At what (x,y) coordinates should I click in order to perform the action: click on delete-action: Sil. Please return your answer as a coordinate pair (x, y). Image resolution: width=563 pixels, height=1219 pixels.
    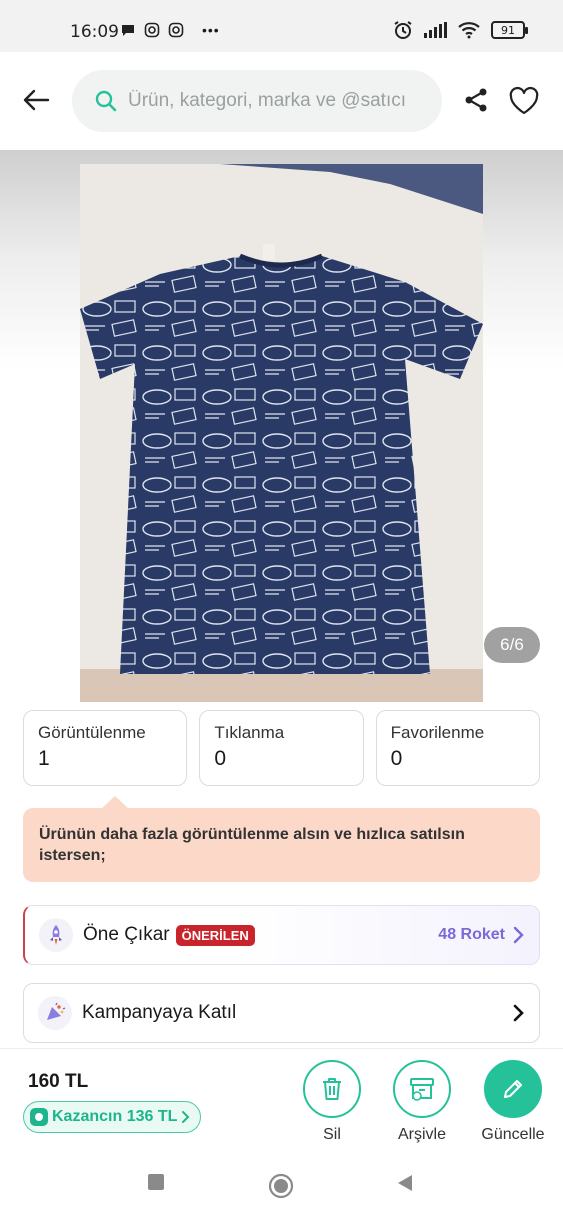
    Looking at the image, I should click on (332, 1102).